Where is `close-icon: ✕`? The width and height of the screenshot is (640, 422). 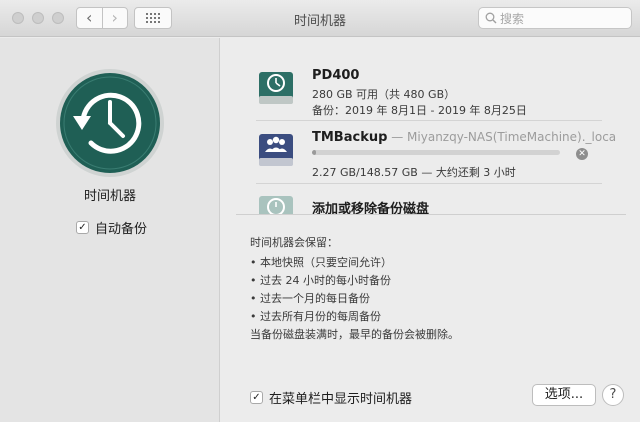 close-icon: ✕ is located at coordinates (582, 154).